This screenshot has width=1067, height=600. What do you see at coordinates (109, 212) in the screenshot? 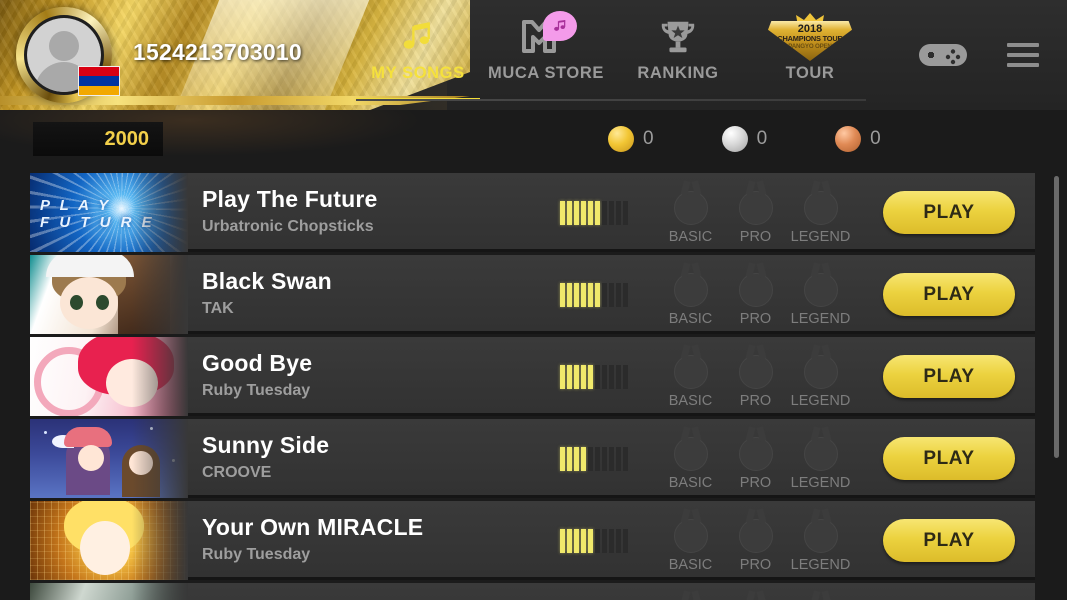
I see `album-art: P L A YF U T U R E` at bounding box center [109, 212].